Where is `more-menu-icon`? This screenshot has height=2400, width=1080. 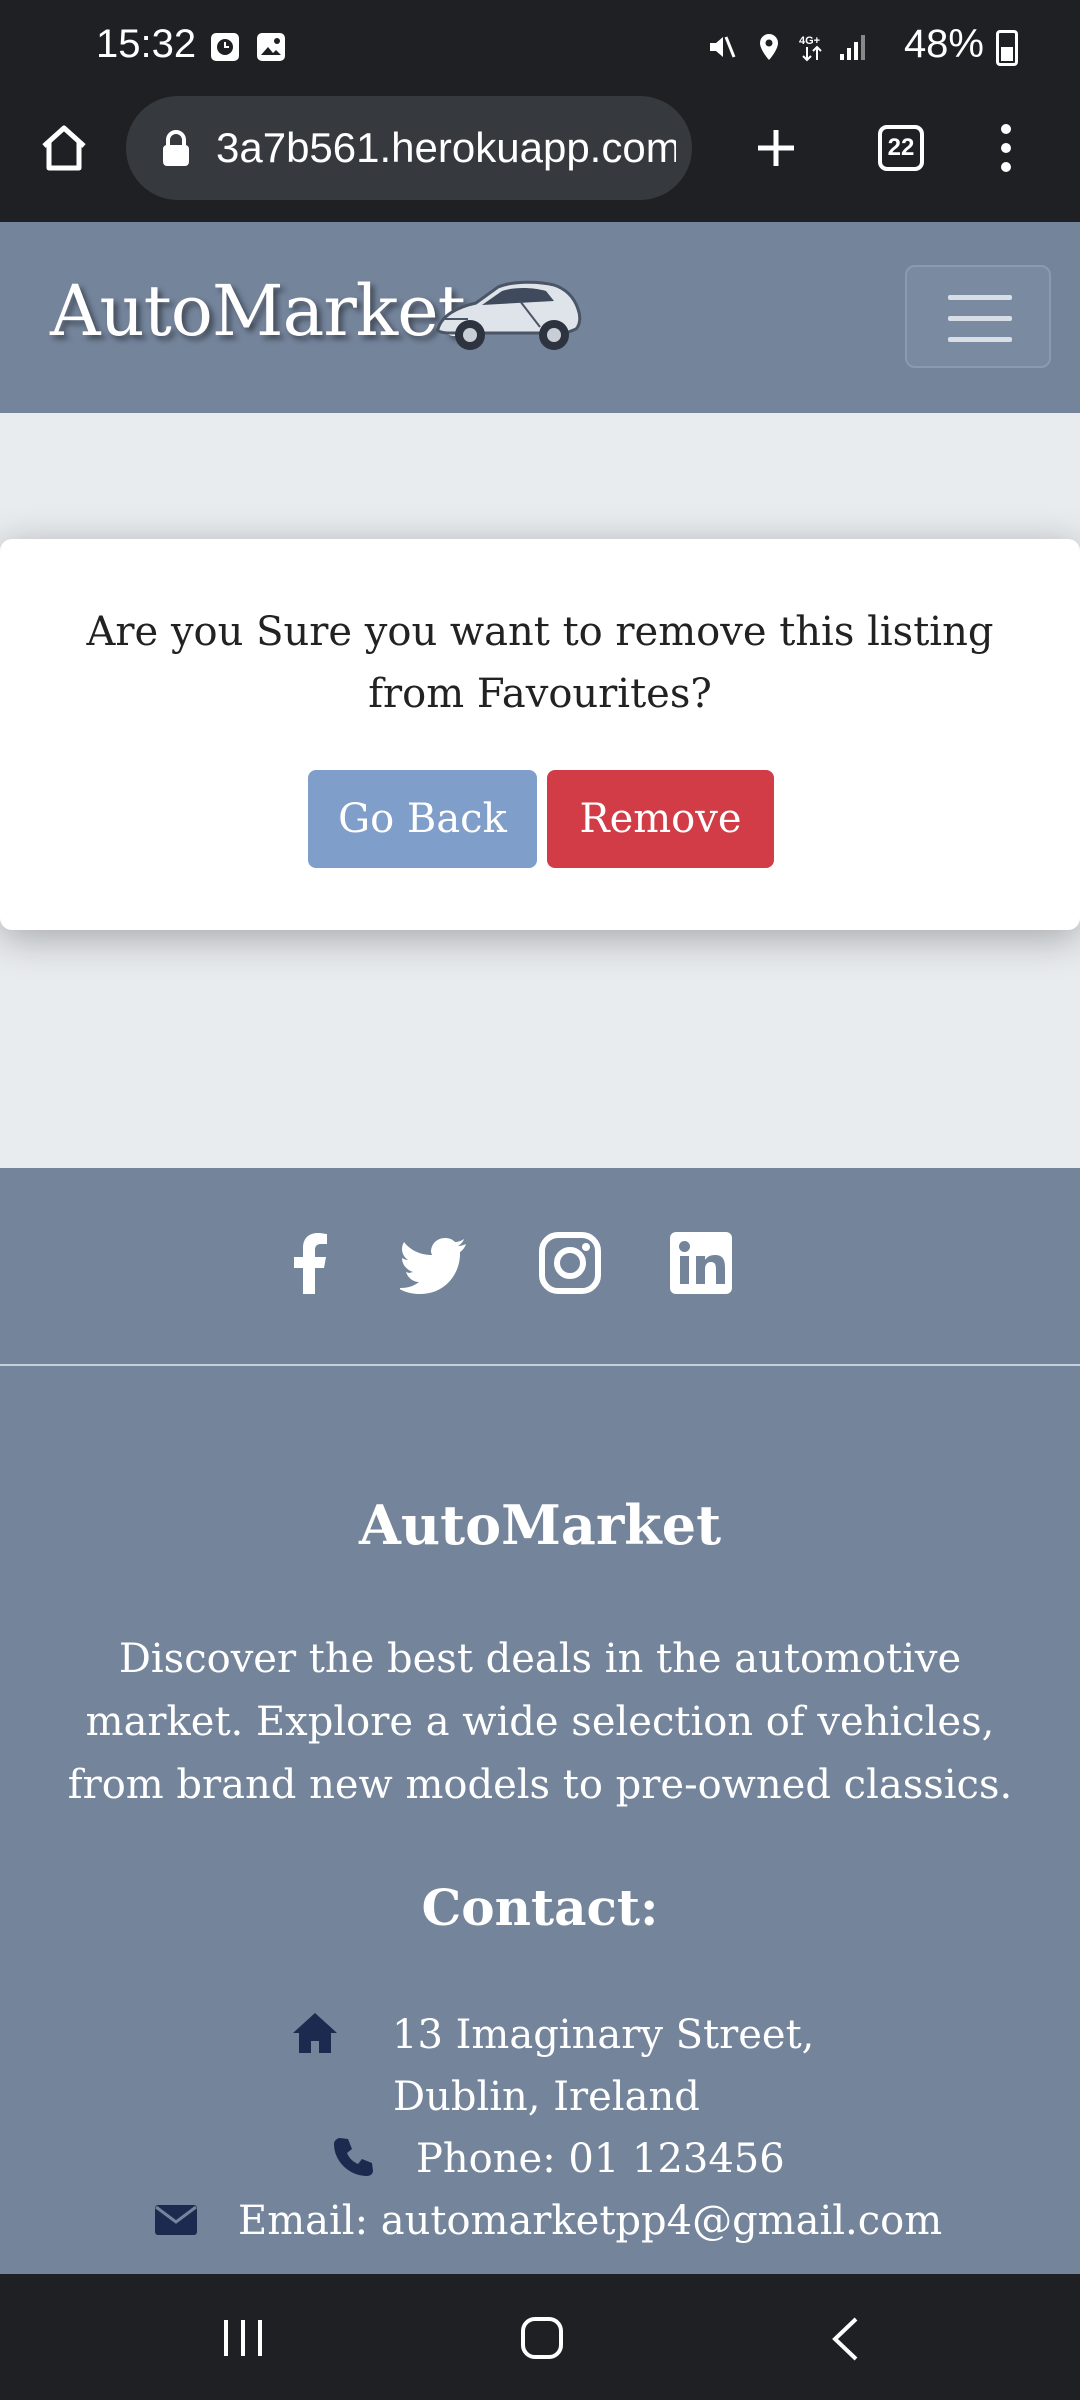 more-menu-icon is located at coordinates (1006, 148).